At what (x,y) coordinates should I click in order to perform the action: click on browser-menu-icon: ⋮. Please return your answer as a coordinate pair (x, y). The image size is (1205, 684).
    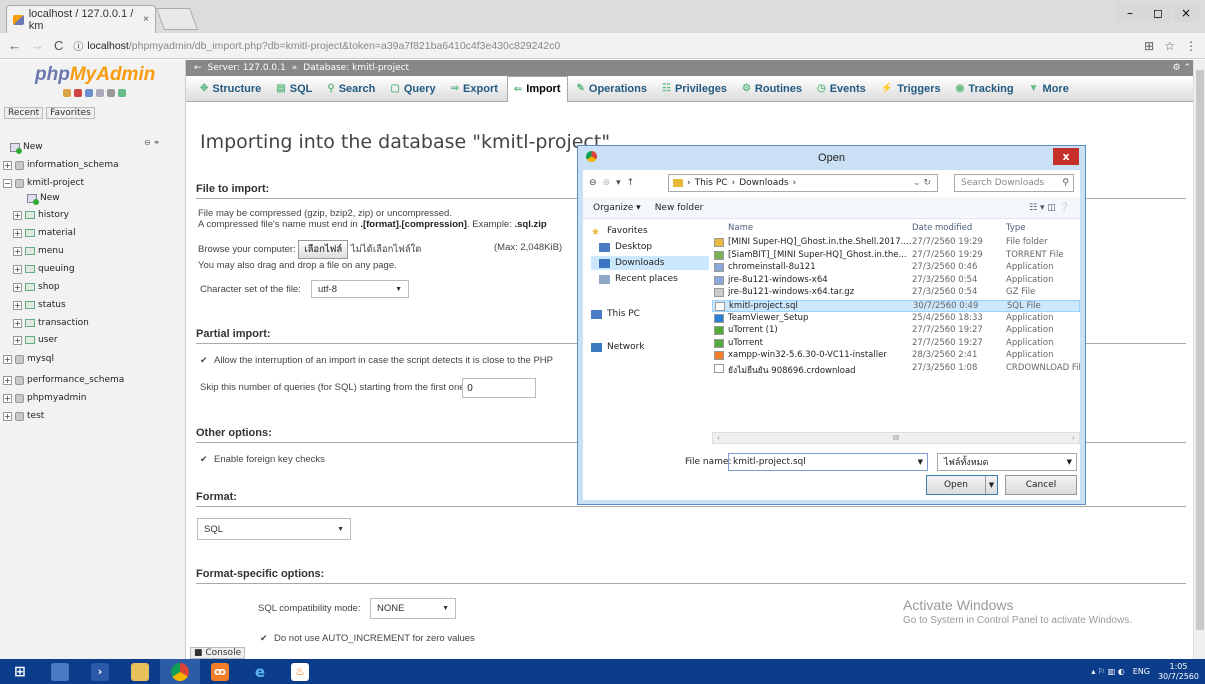
    Looking at the image, I should click on (1191, 46).